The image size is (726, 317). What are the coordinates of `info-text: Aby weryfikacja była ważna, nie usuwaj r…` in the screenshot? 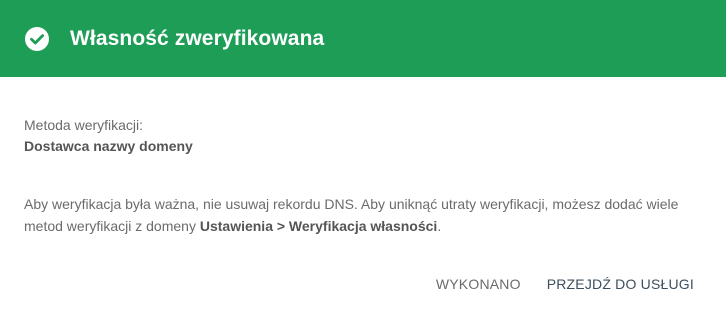 It's located at (364, 215).